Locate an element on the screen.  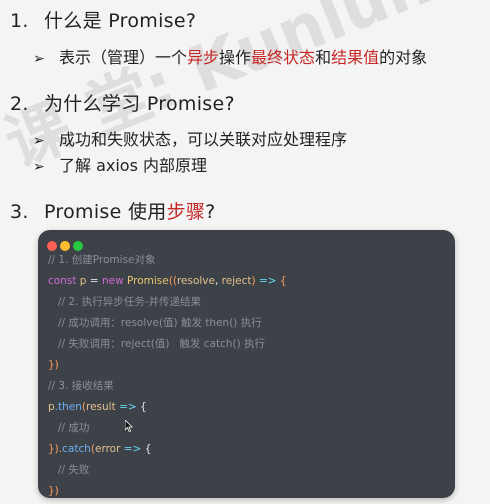
section-title: Promise 使用 is located at coordinates (105, 212).